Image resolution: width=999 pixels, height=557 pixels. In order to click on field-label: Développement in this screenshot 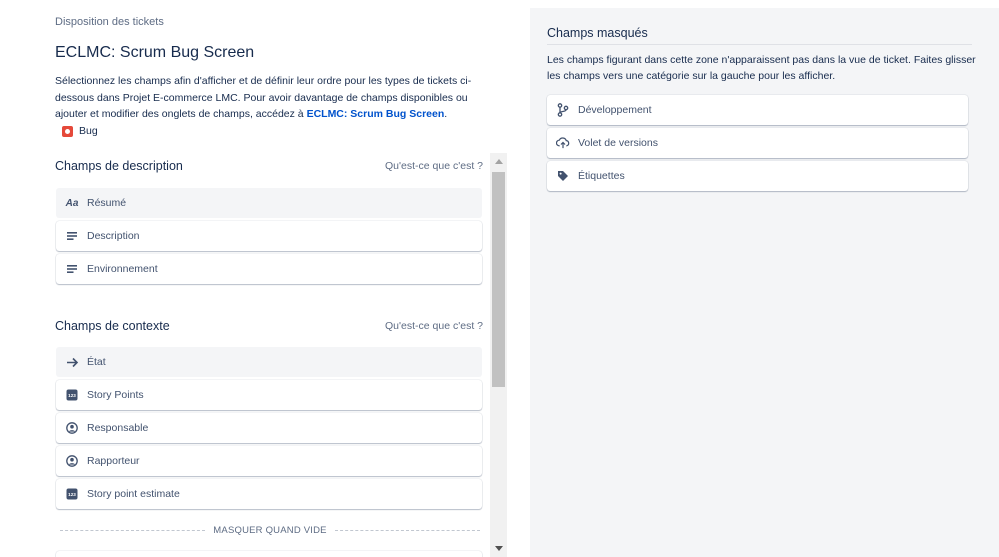, I will do `click(615, 110)`.